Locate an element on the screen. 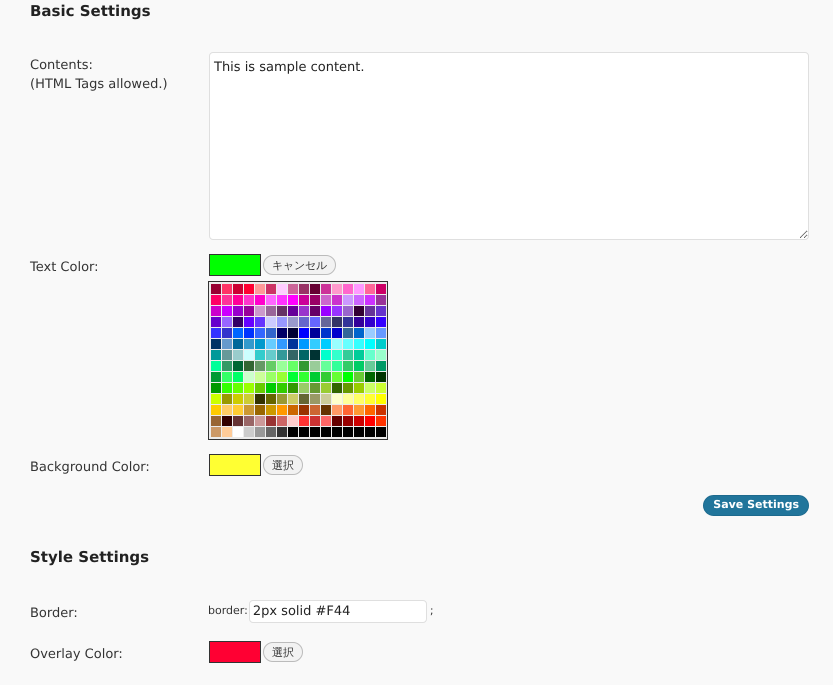 The width and height of the screenshot is (833, 685). field-prefix: border: is located at coordinates (228, 611).